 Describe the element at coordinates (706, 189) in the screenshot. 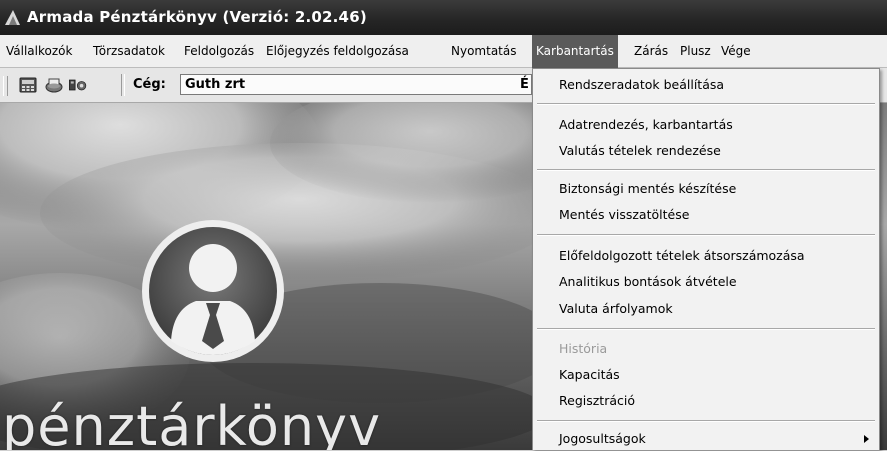

I see `menu-item-biztonsagi-mentes-keszitese: Biztonsági mentés készítése` at that location.